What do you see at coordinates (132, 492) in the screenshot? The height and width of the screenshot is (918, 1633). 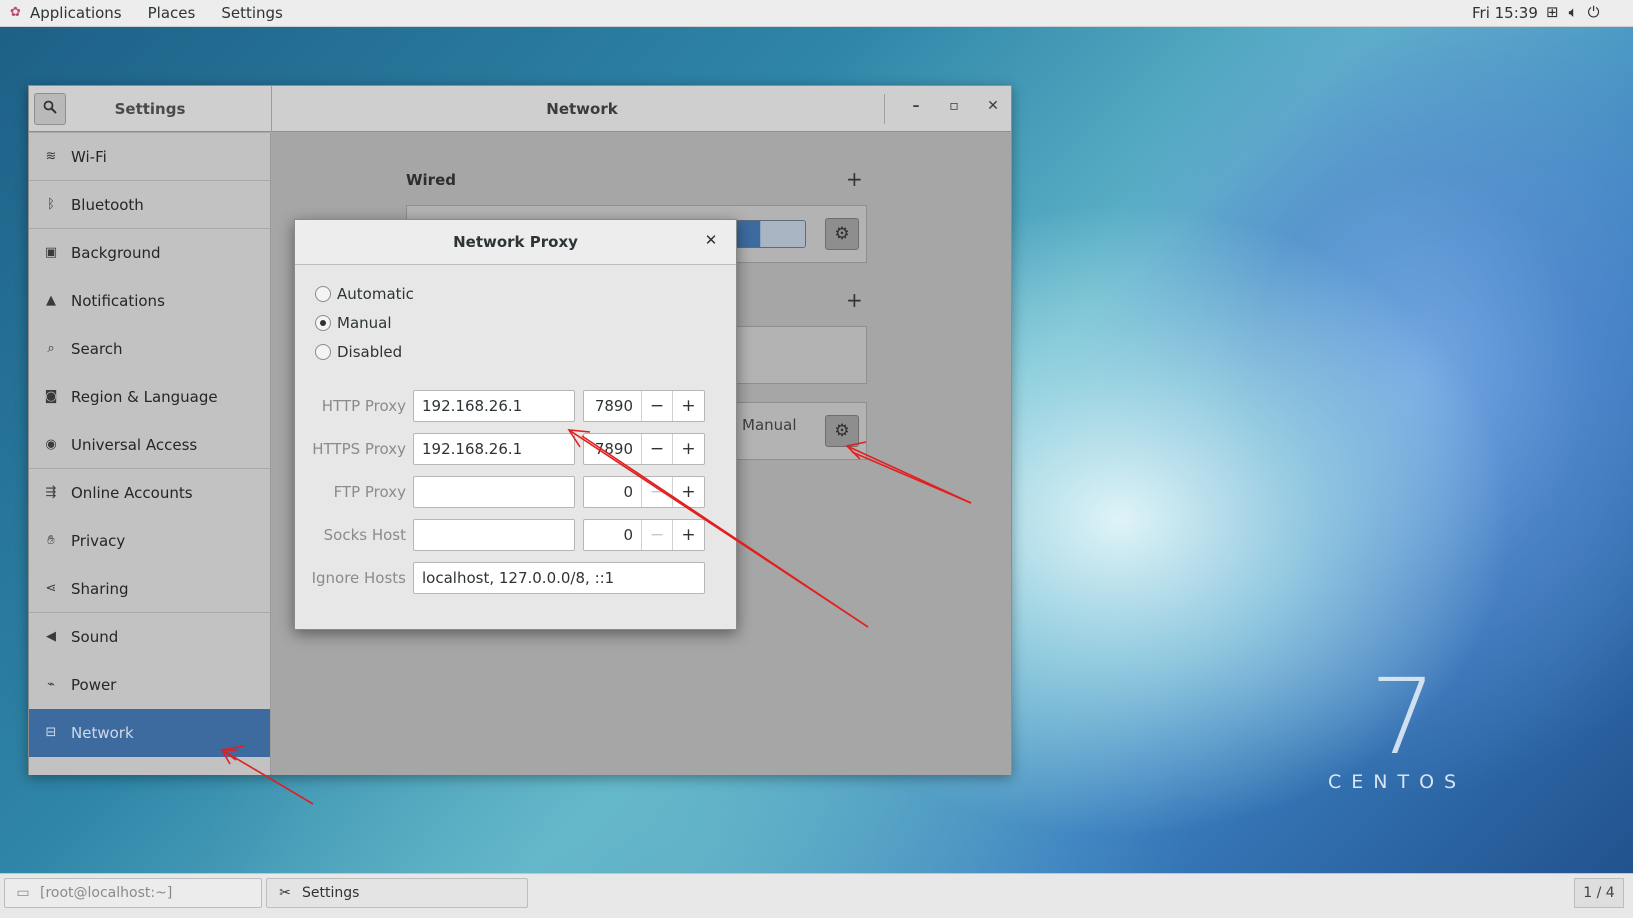 I see `sidebar-item-label: Online Accounts` at bounding box center [132, 492].